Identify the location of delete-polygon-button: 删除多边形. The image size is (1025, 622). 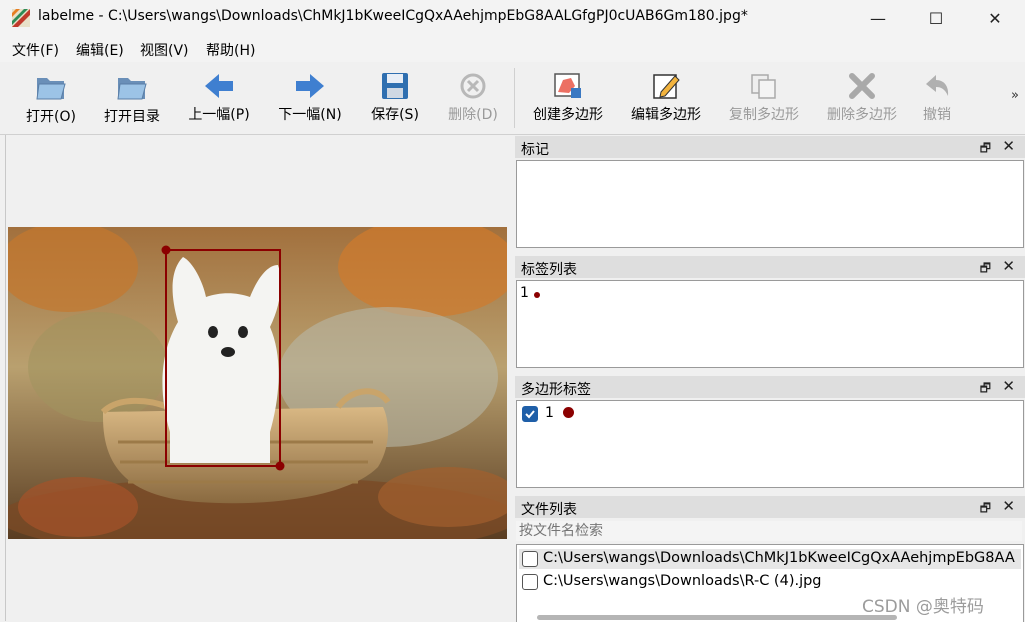
(862, 101).